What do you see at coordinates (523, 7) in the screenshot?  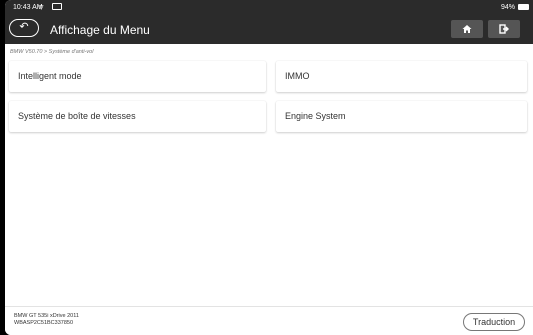 I see `battery-icon` at bounding box center [523, 7].